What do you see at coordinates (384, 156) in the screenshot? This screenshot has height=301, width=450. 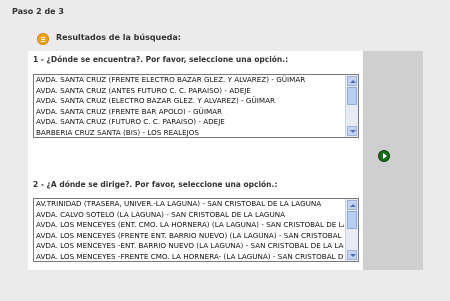 I see `next-arrow-icon` at bounding box center [384, 156].